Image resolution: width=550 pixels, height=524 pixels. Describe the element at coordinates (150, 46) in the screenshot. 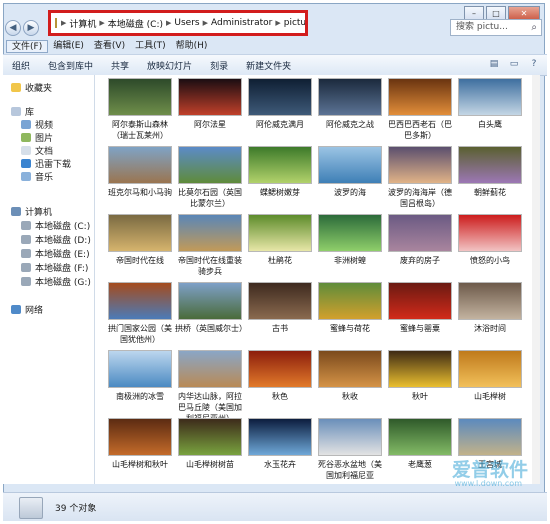

I see `menu-tools: 工具(T)` at that location.